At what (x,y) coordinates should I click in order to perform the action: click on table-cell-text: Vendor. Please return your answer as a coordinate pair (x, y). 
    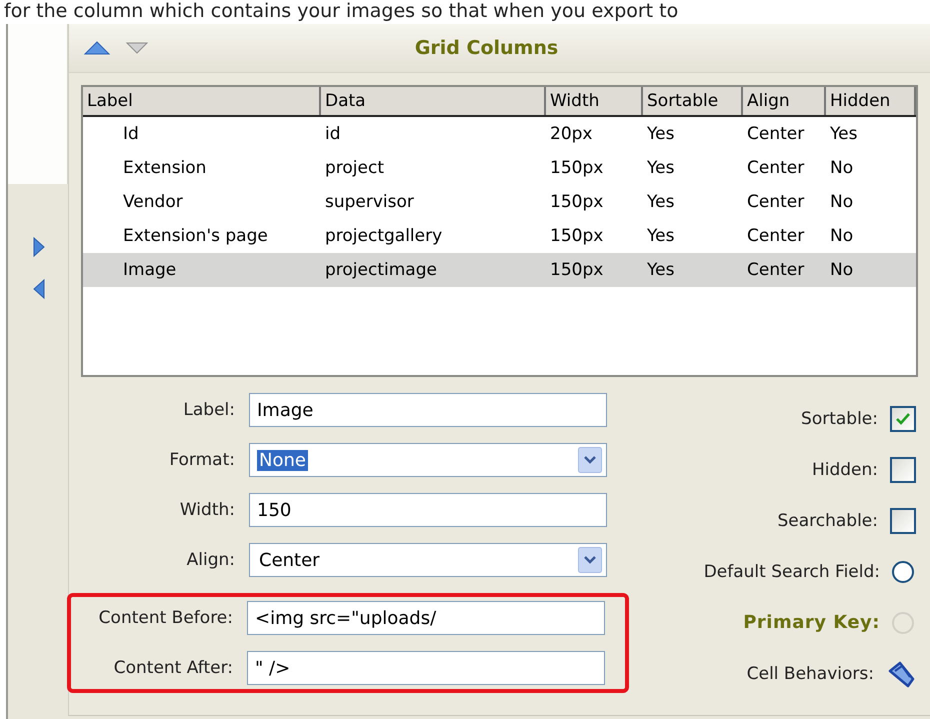
    Looking at the image, I should click on (153, 202).